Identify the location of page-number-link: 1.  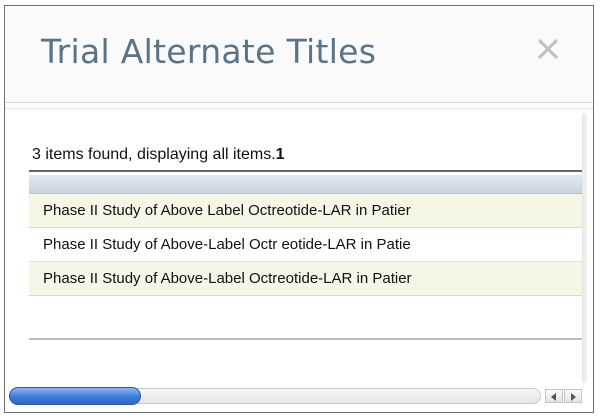
(280, 154).